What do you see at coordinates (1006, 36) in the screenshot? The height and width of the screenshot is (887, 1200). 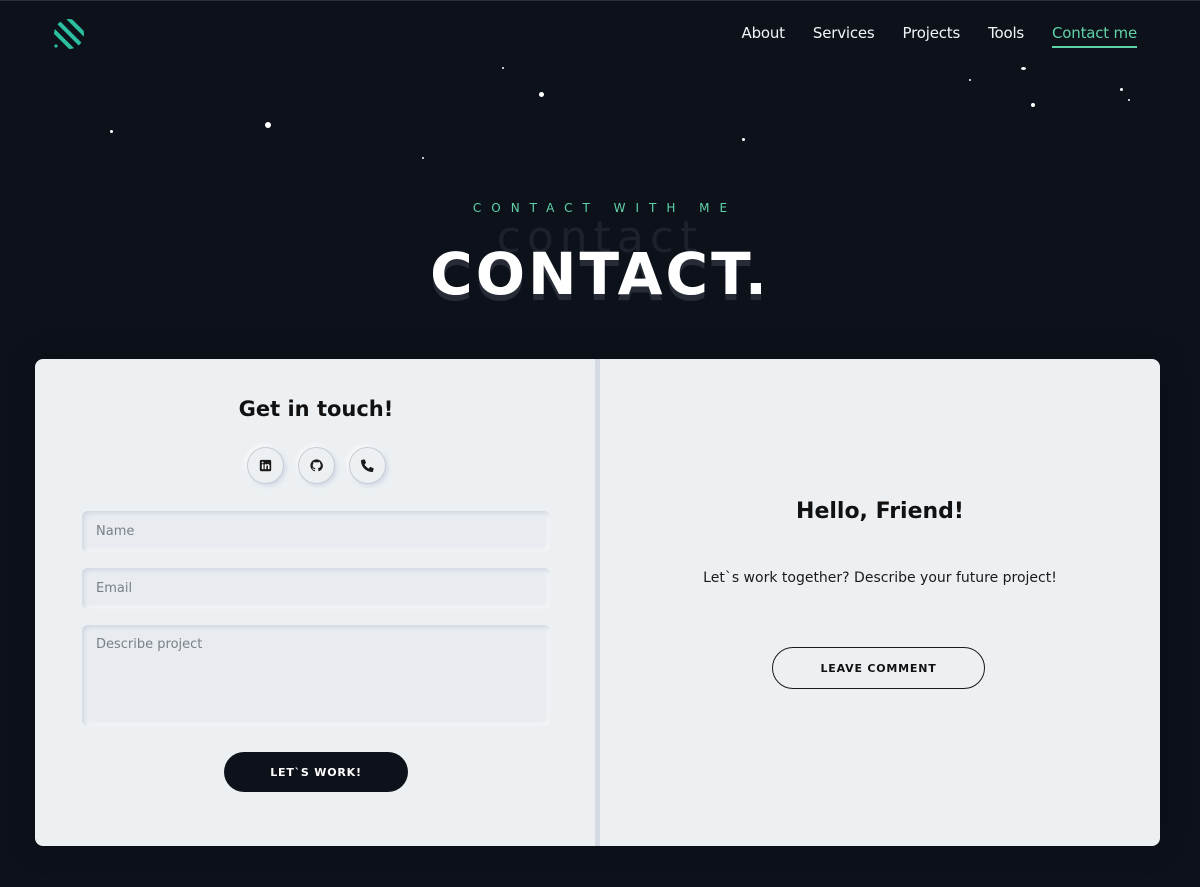 I see `nav-tools: Tools` at bounding box center [1006, 36].